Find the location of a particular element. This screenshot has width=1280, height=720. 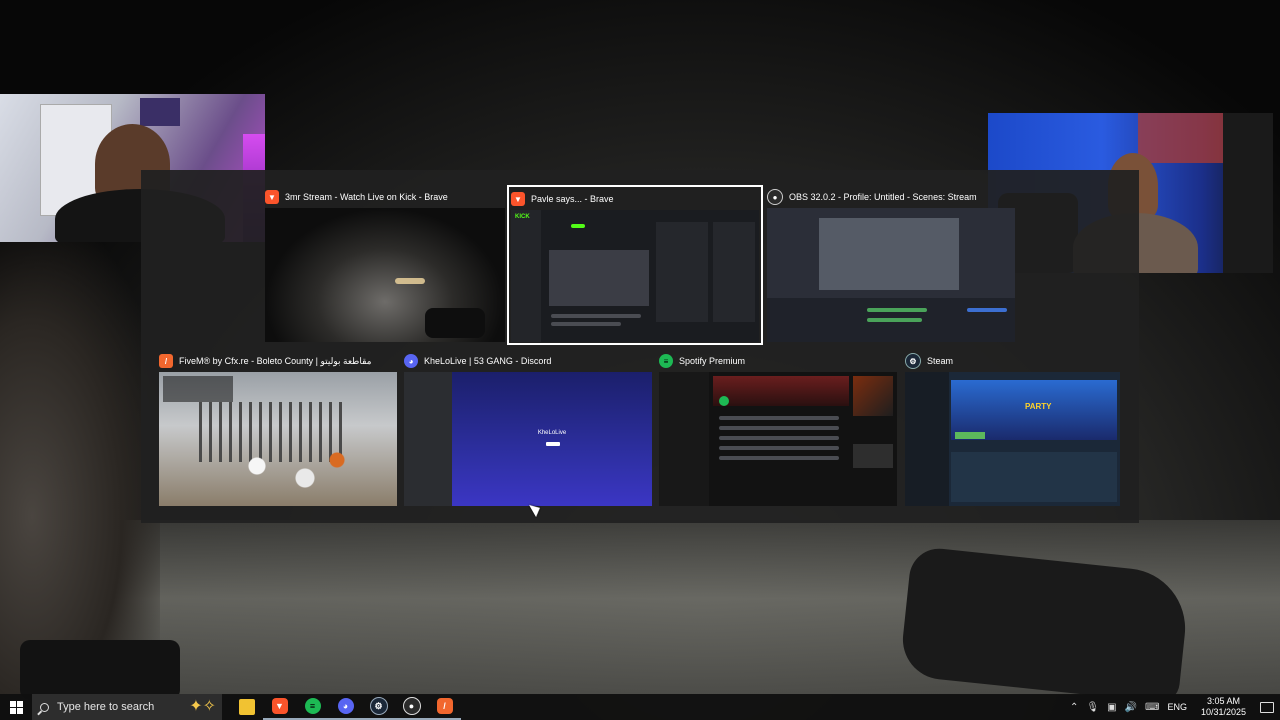

taskbar-fivem: / is located at coordinates (444, 707).